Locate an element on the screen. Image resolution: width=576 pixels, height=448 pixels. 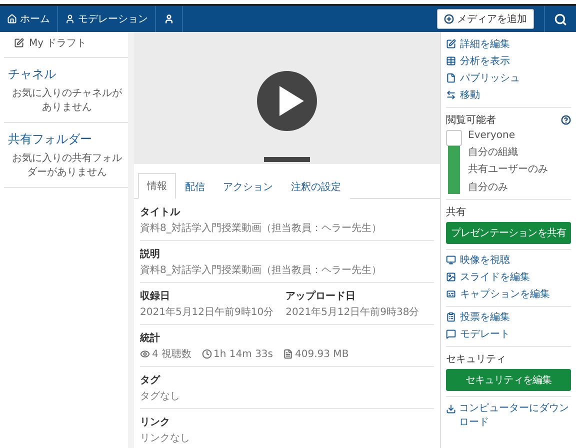
empty-note: お気に入りの共有フォルダーがありません is located at coordinates (67, 165).